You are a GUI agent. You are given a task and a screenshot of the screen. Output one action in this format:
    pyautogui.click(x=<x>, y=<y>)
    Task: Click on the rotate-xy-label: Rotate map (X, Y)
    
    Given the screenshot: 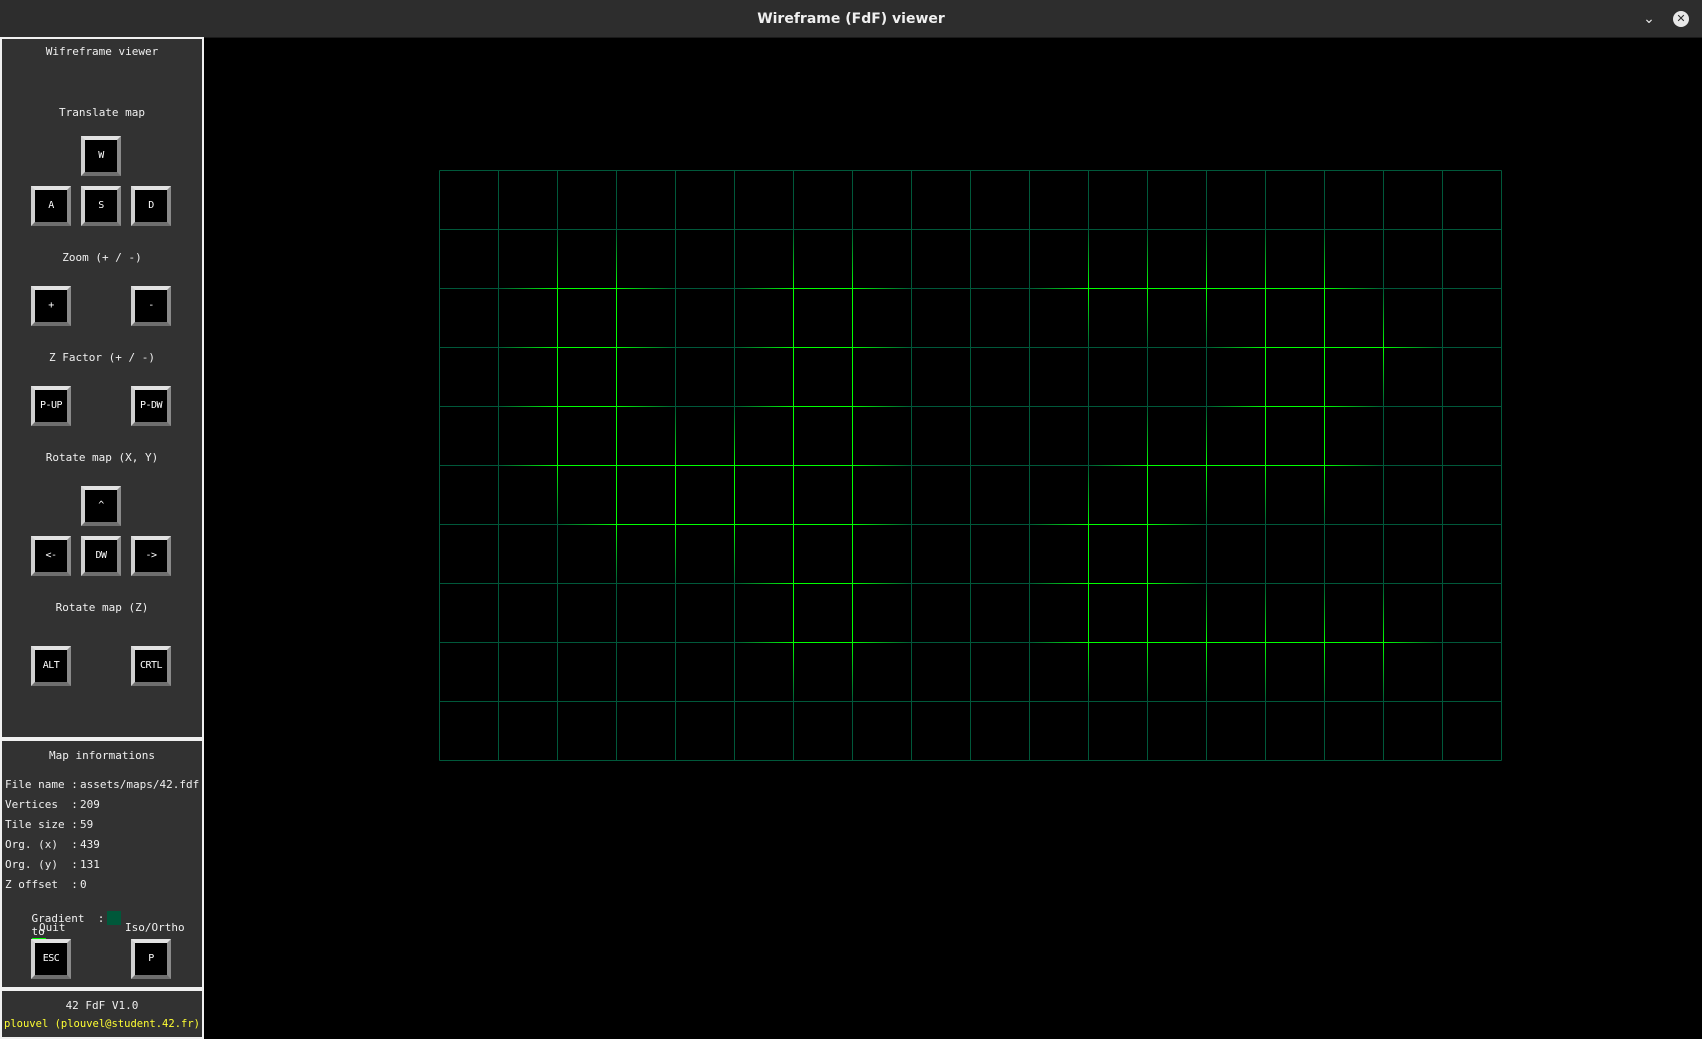 What is the action you would take?
    pyautogui.click(x=102, y=457)
    